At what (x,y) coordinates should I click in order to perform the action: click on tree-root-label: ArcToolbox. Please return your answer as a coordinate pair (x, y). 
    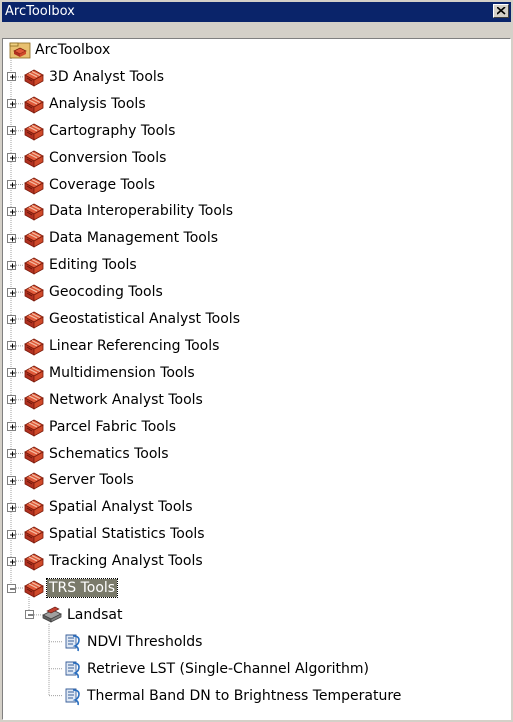
    Looking at the image, I should click on (72, 50).